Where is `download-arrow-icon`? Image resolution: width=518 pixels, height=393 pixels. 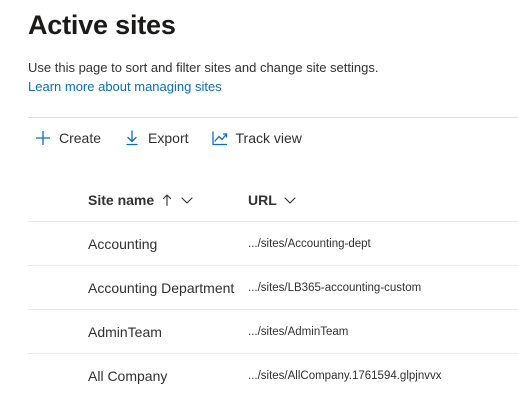 download-arrow-icon is located at coordinates (132, 138).